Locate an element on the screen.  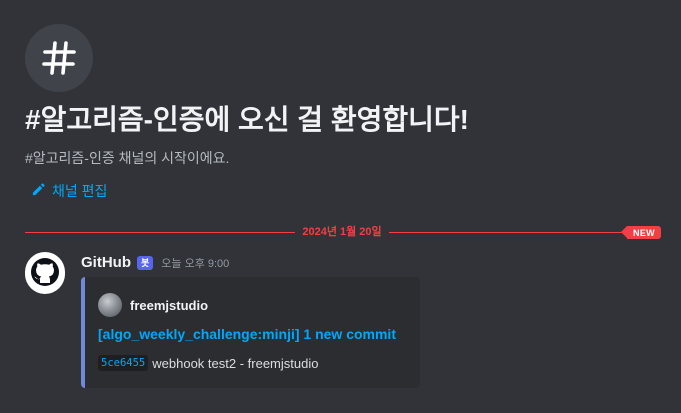
commit-message: webhook test2 - freemjstudio is located at coordinates (235, 363).